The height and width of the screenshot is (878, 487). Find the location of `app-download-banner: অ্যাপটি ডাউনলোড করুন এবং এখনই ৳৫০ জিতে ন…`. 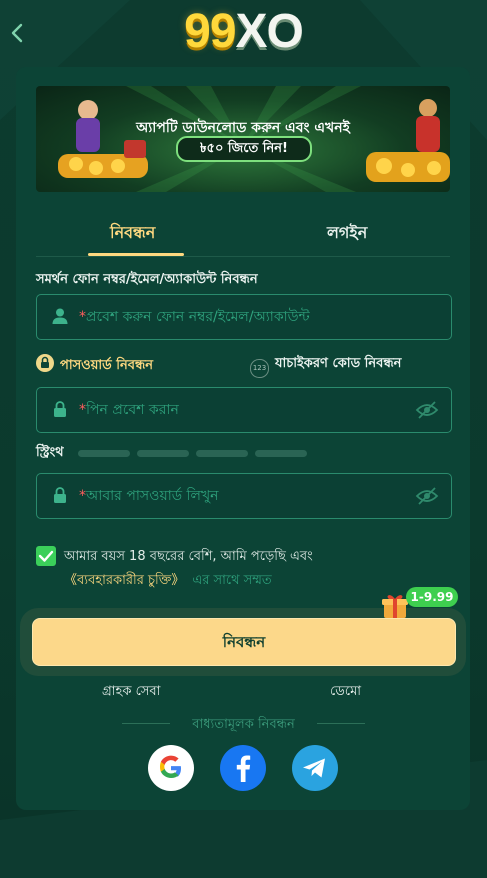

app-download-banner: অ্যাপটি ডাউনলোড করুন এবং এখনই ৳৫০ জিতে ন… is located at coordinates (243, 139).